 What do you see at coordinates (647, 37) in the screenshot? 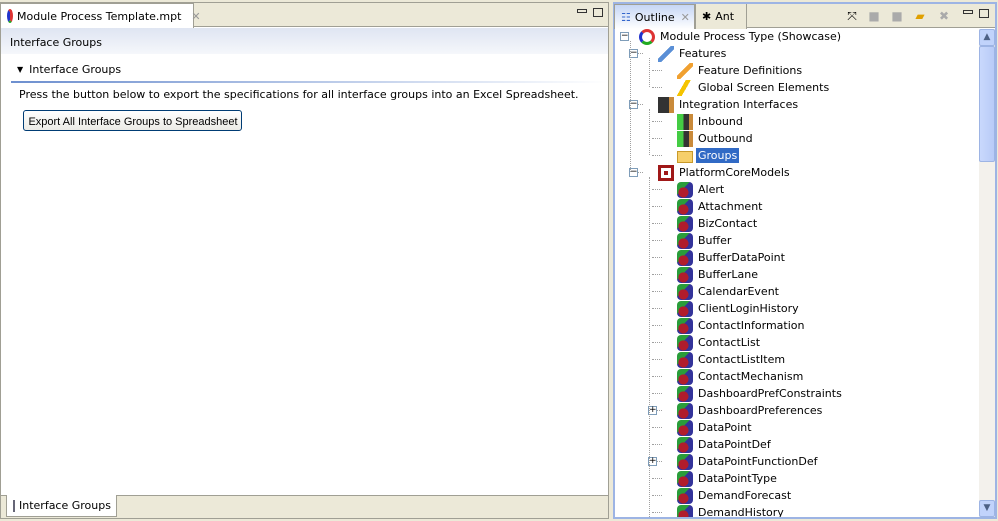
I see `module-icon` at bounding box center [647, 37].